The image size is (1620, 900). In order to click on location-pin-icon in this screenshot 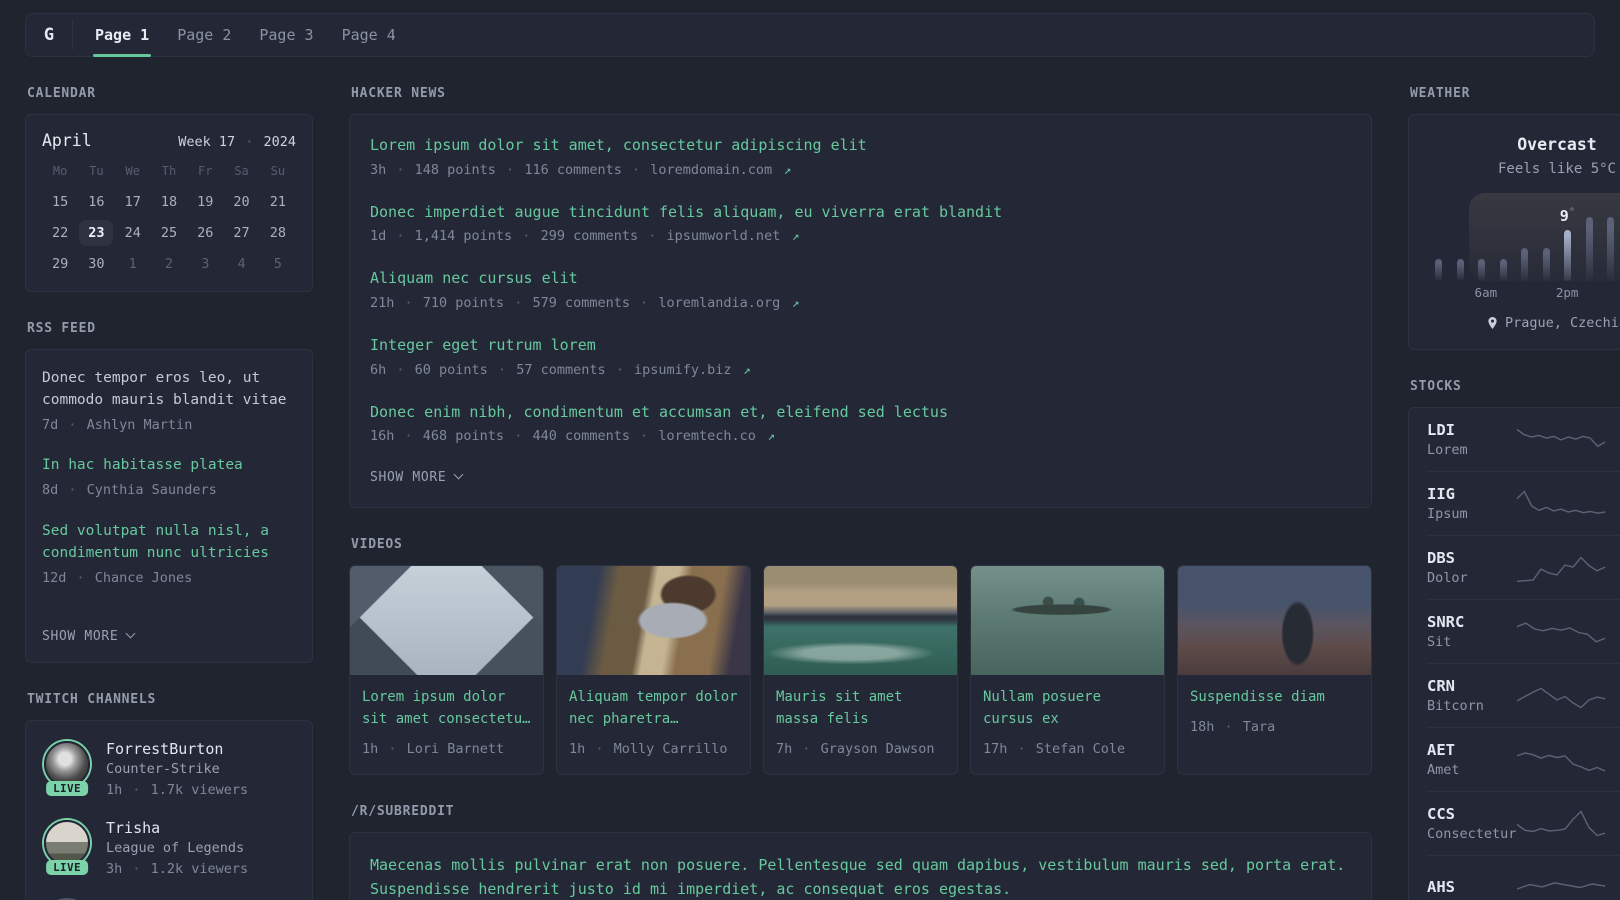, I will do `click(1492, 323)`.